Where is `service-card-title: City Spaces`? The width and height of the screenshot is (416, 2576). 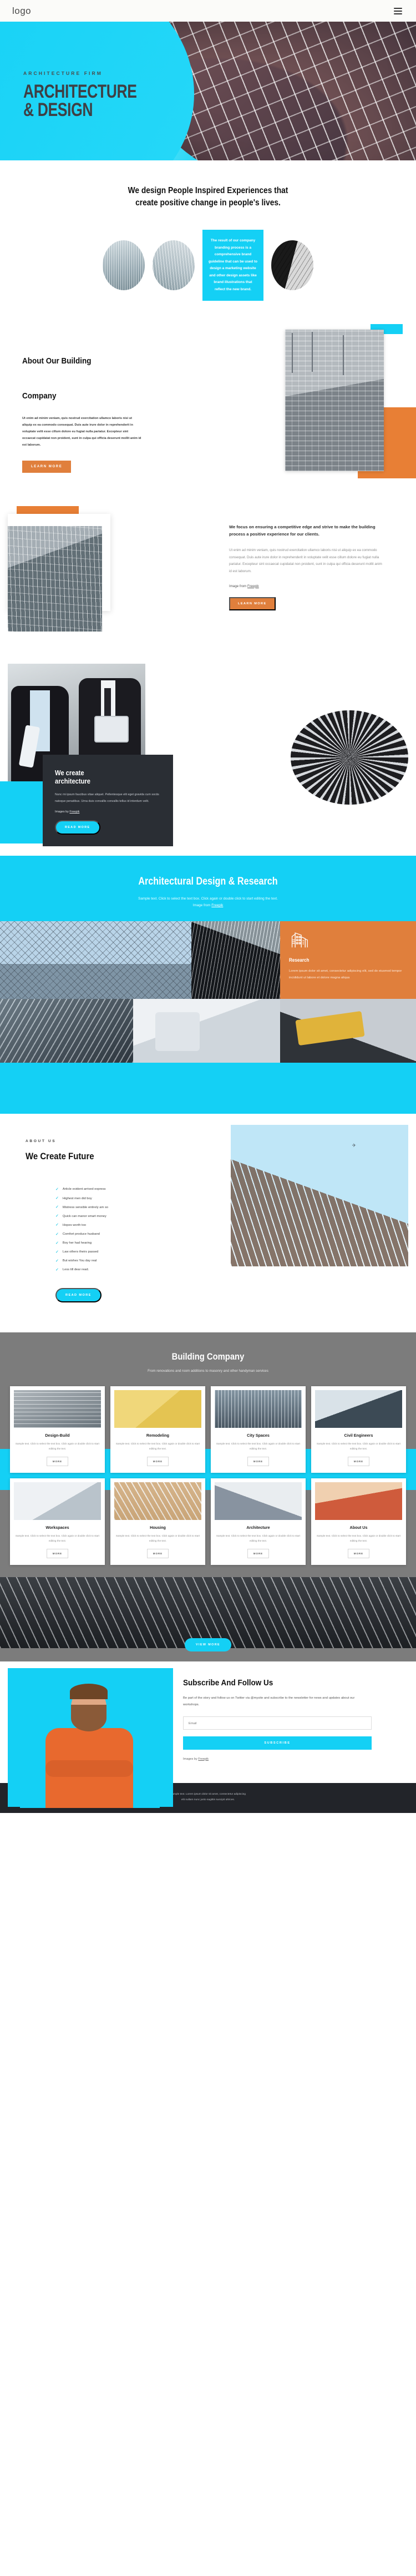 service-card-title: City Spaces is located at coordinates (258, 1435).